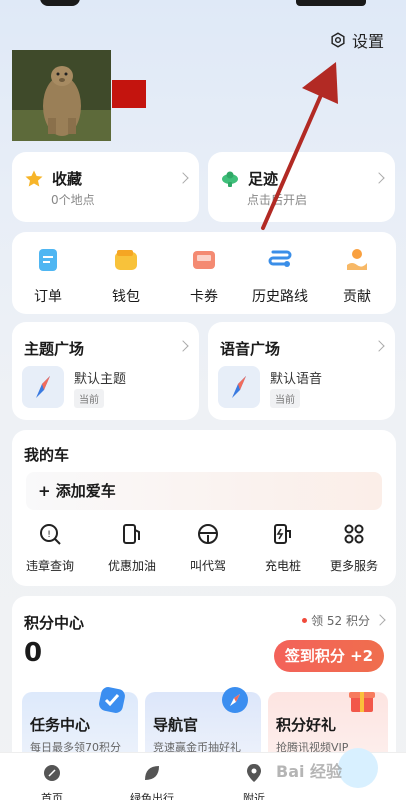  What do you see at coordinates (331, 3) in the screenshot?
I see `status-icons` at bounding box center [331, 3].